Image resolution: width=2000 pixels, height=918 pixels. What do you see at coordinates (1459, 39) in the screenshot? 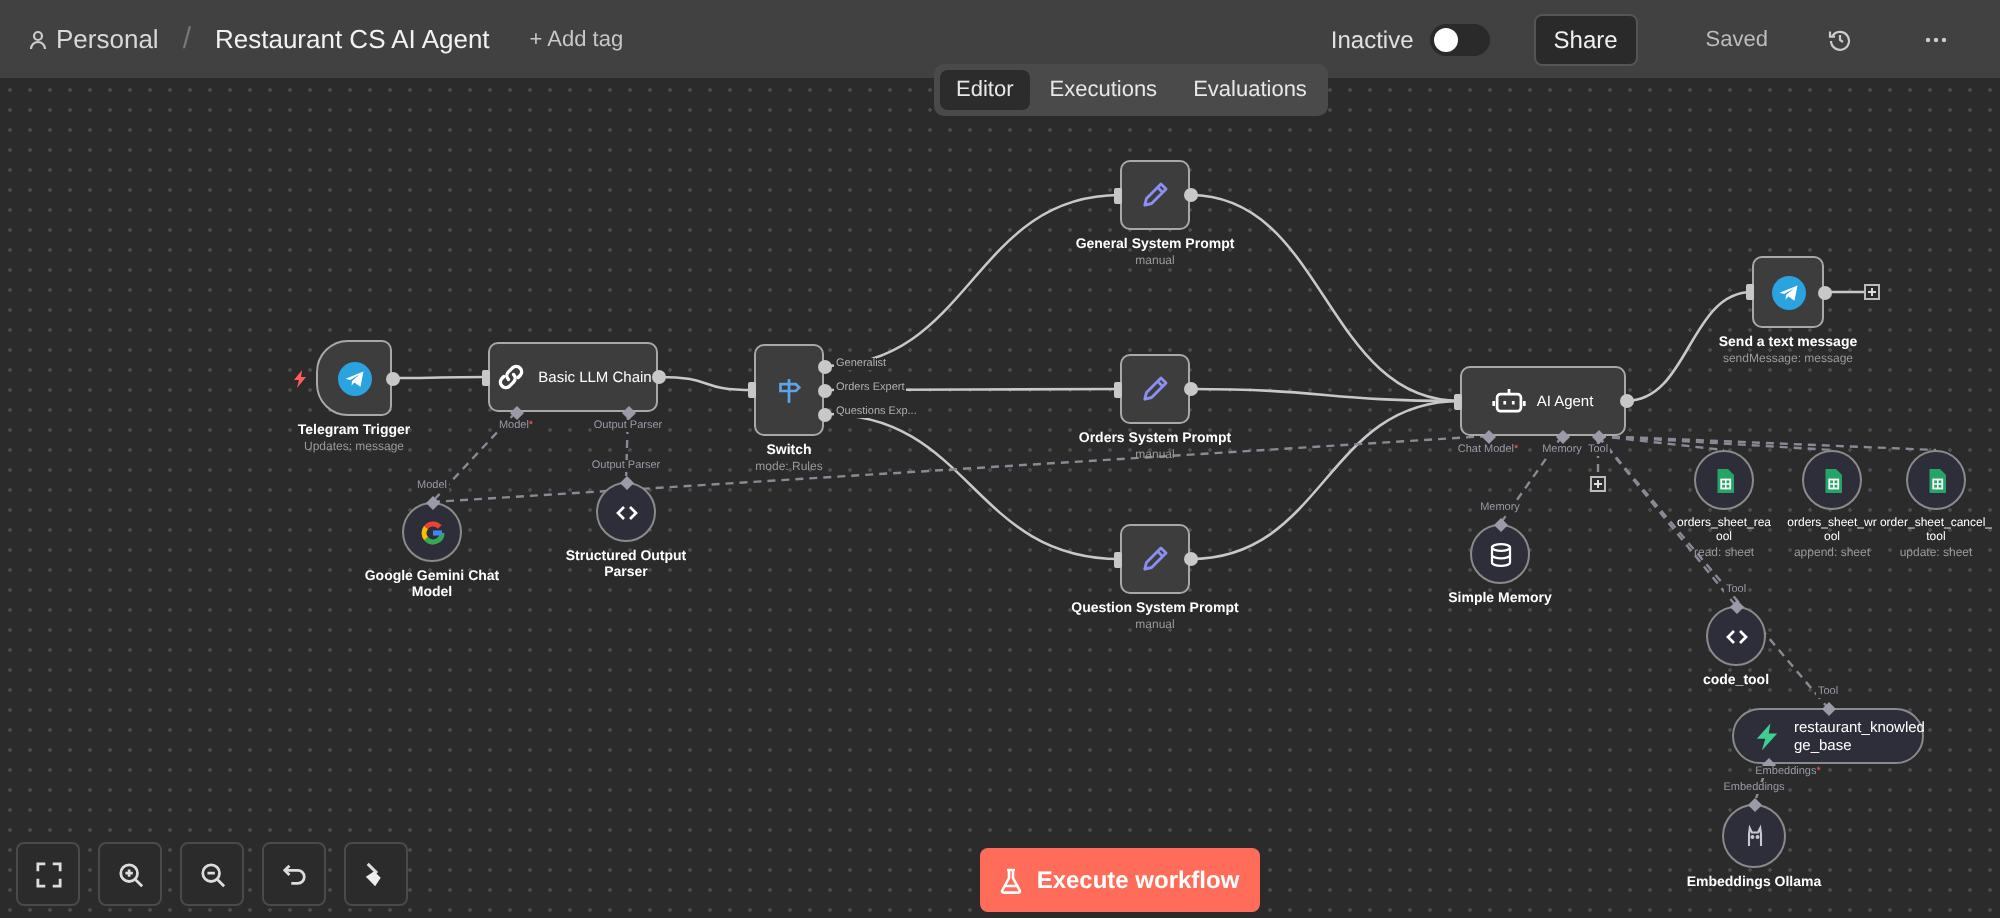
I see `active-toggle` at bounding box center [1459, 39].